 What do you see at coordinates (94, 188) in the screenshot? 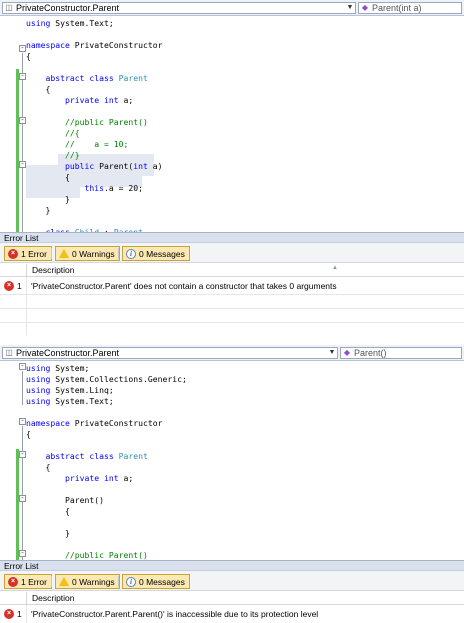
I see `code-token: this` at bounding box center [94, 188].